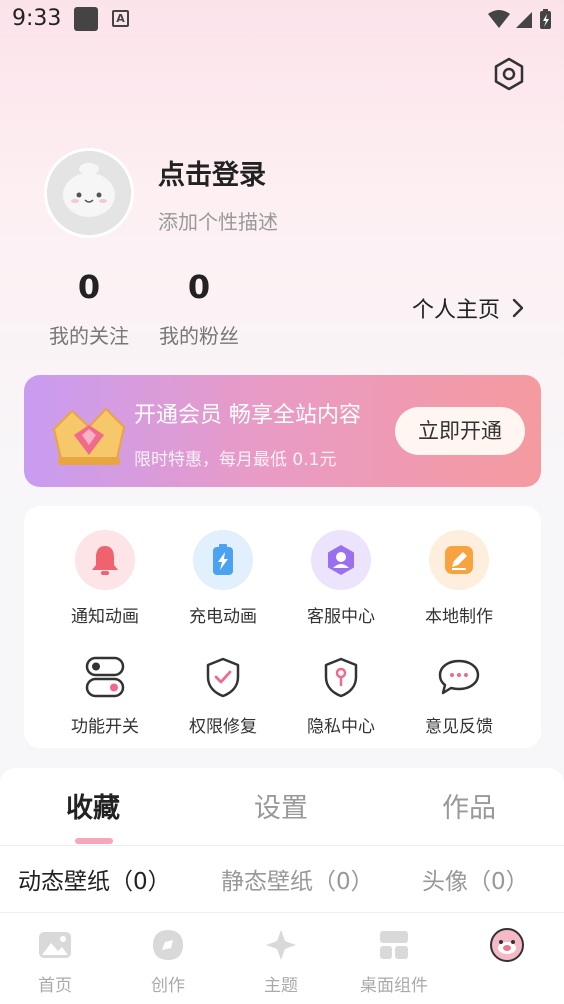 Image resolution: width=564 pixels, height=1004 pixels. Describe the element at coordinates (247, 415) in the screenshot. I see `vip-title: 开通会员 畅享全站内容` at that location.